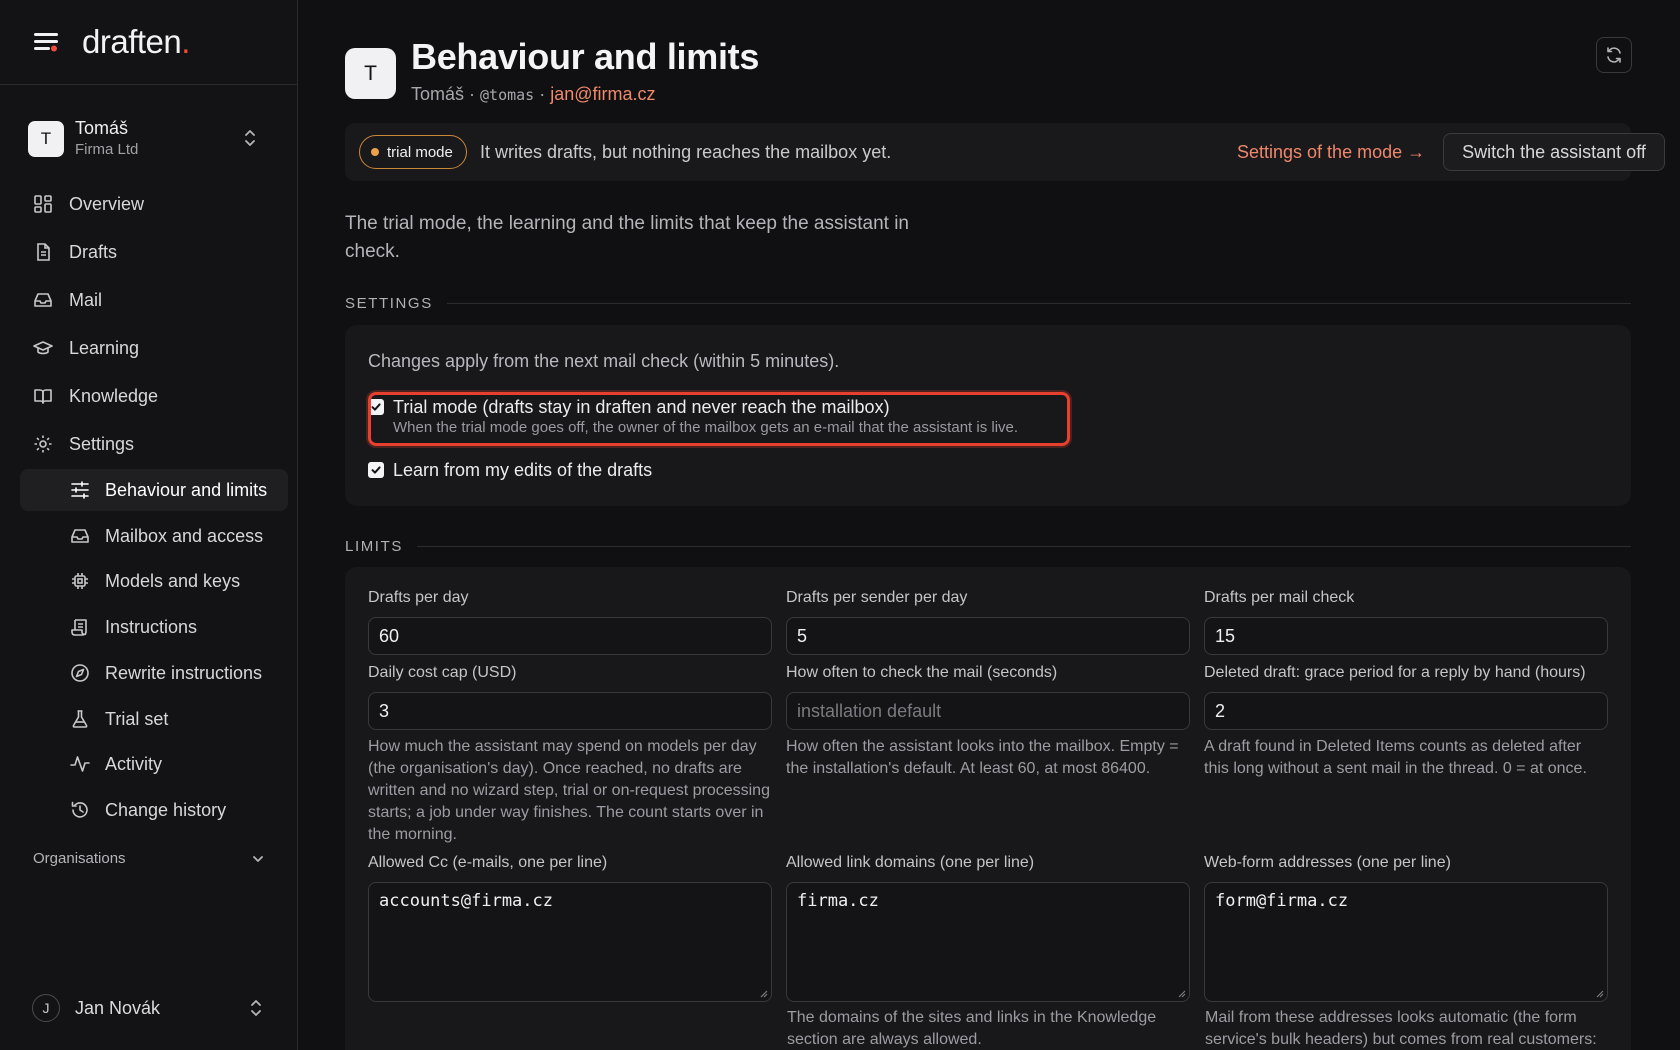 This screenshot has height=1050, width=1680. Describe the element at coordinates (132, 41) in the screenshot. I see `brand-name: draften` at that location.